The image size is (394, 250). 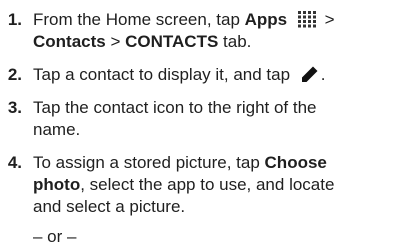 I want to click on step-text-part: From the Home screen, tap, so click(x=139, y=19).